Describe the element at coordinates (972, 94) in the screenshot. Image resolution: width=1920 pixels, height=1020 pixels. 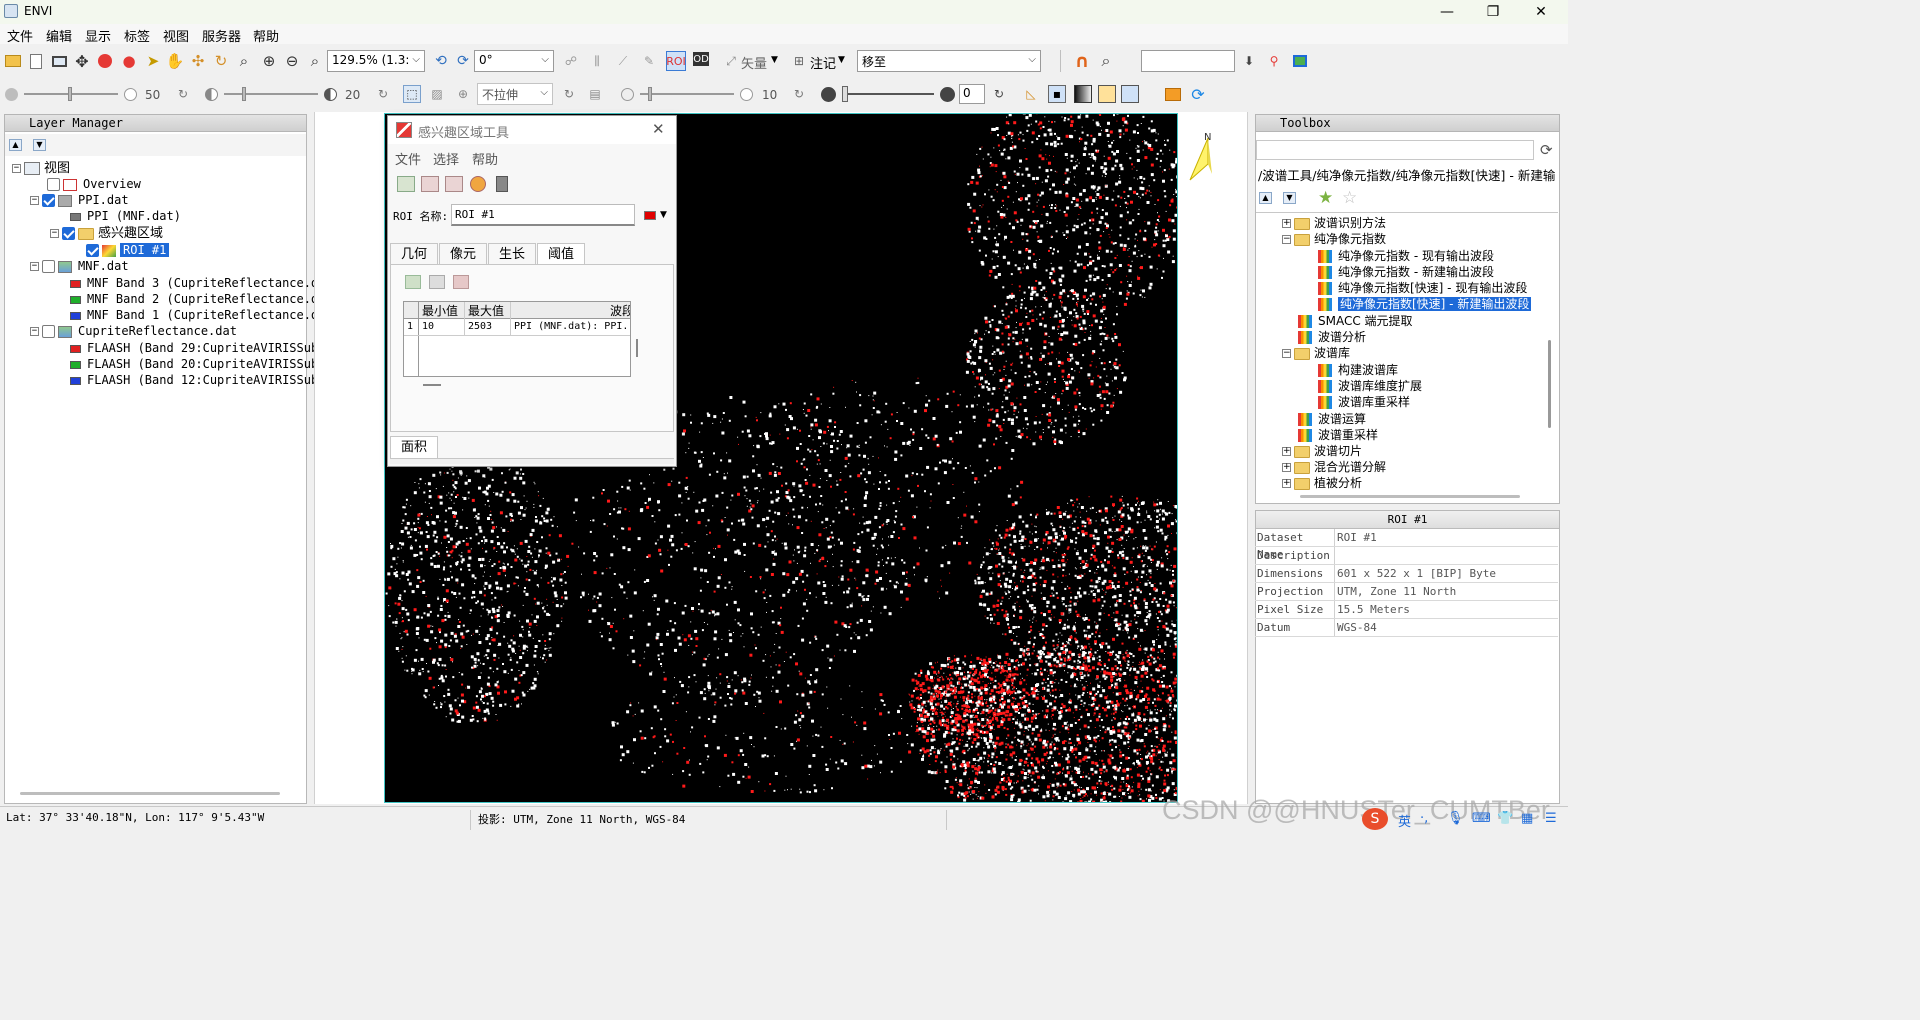
I see `transparency-input: 0` at that location.